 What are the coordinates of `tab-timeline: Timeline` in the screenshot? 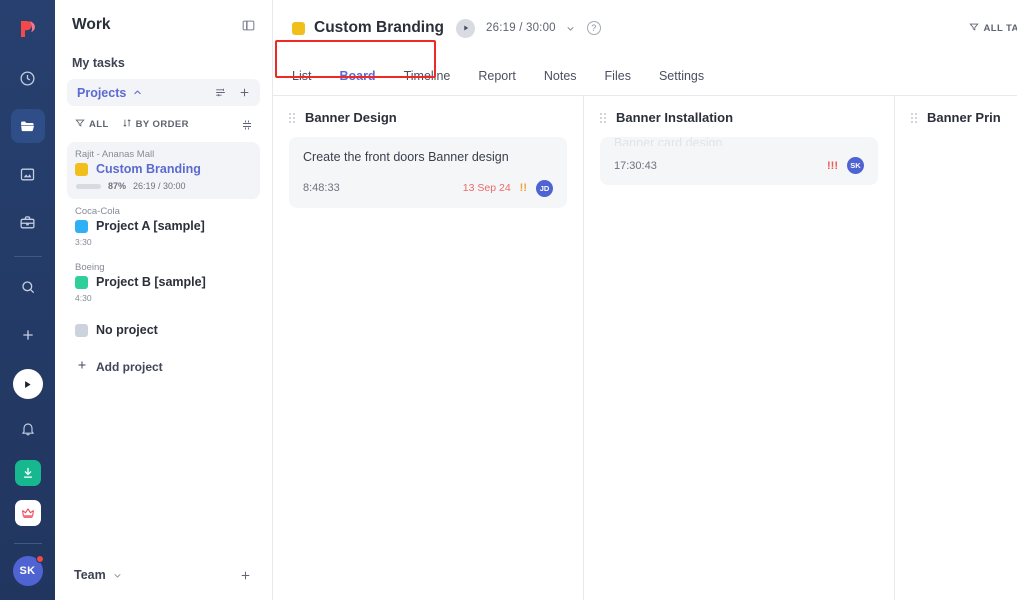 It's located at (427, 76).